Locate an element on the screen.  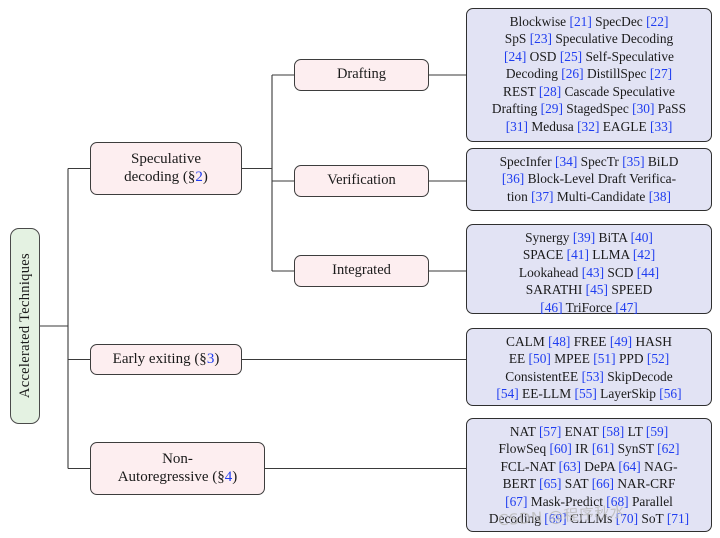
citation-ref-58: [58] is located at coordinates (613, 431).